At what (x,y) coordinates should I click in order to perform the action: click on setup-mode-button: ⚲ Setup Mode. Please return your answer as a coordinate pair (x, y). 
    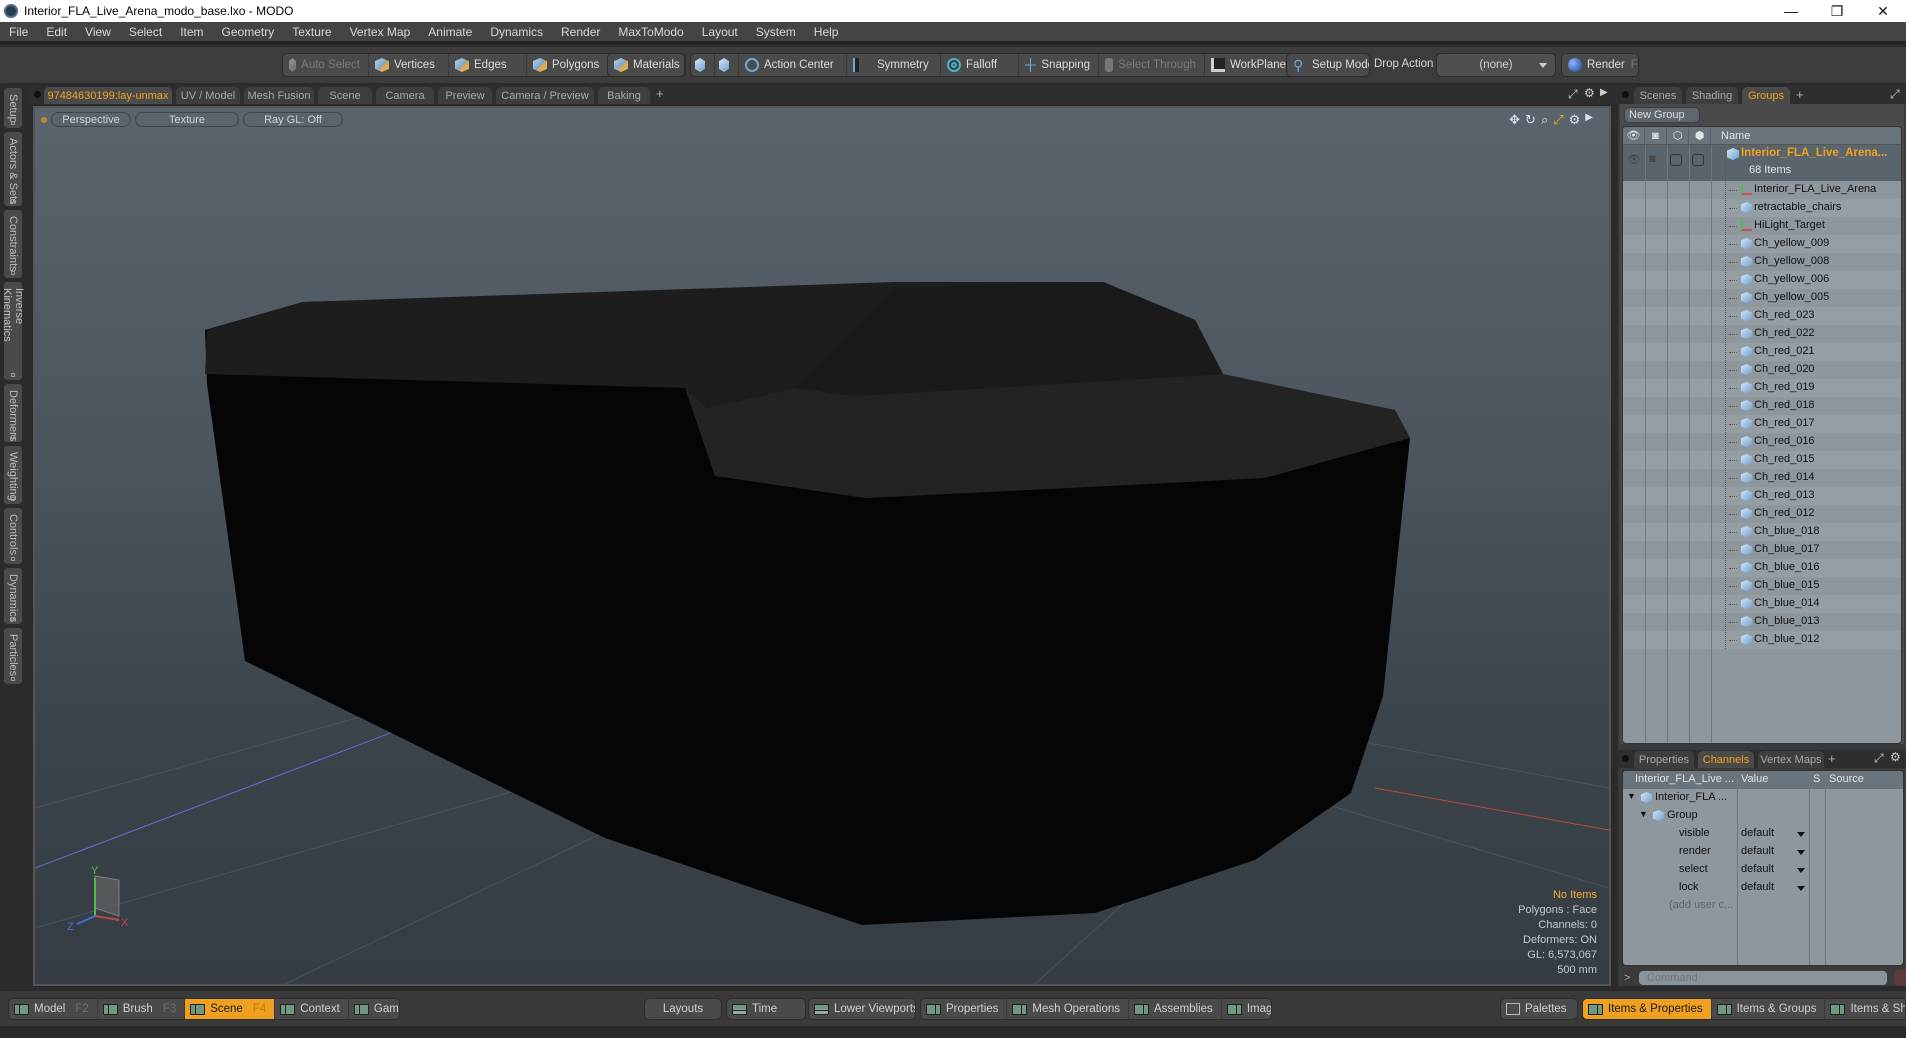
    Looking at the image, I should click on (1328, 65).